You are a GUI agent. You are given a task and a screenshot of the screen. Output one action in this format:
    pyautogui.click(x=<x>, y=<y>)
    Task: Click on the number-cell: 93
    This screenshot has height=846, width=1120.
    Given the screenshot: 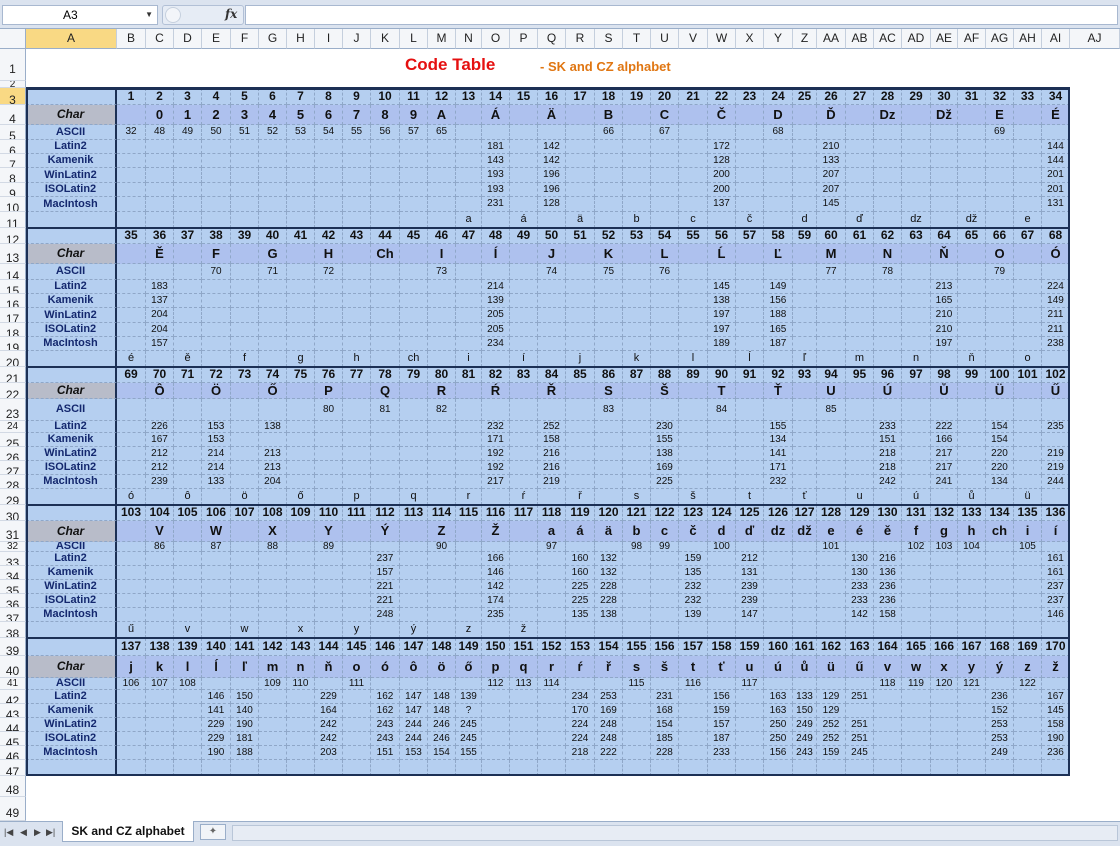 What is the action you would take?
    pyautogui.click(x=805, y=375)
    